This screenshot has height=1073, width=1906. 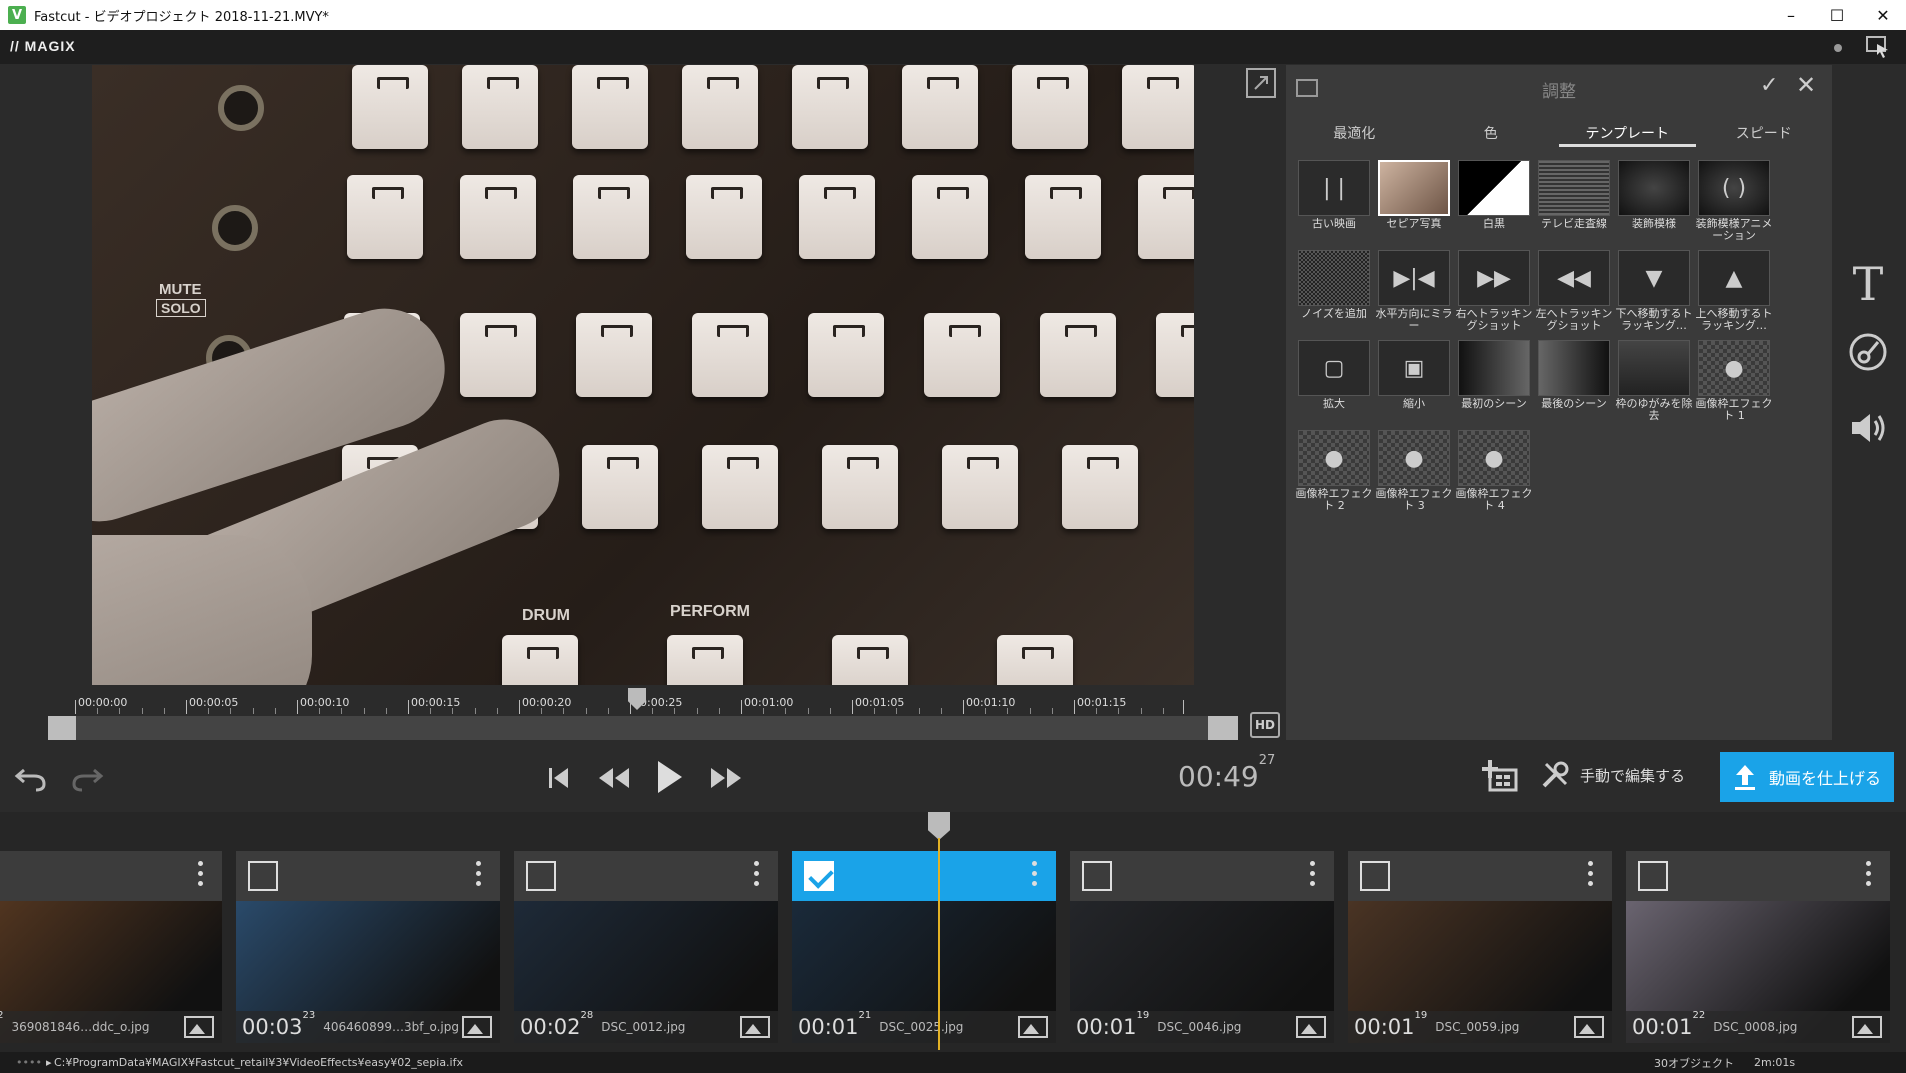 What do you see at coordinates (235, 228) in the screenshot?
I see `knob` at bounding box center [235, 228].